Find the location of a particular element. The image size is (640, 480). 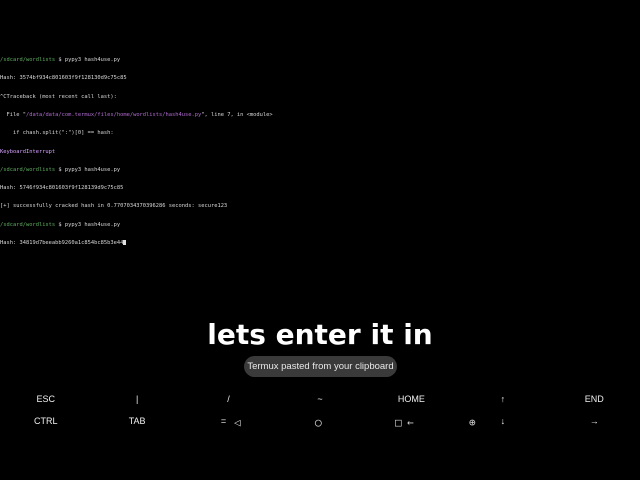

recents-icon: □ is located at coordinates (398, 422).